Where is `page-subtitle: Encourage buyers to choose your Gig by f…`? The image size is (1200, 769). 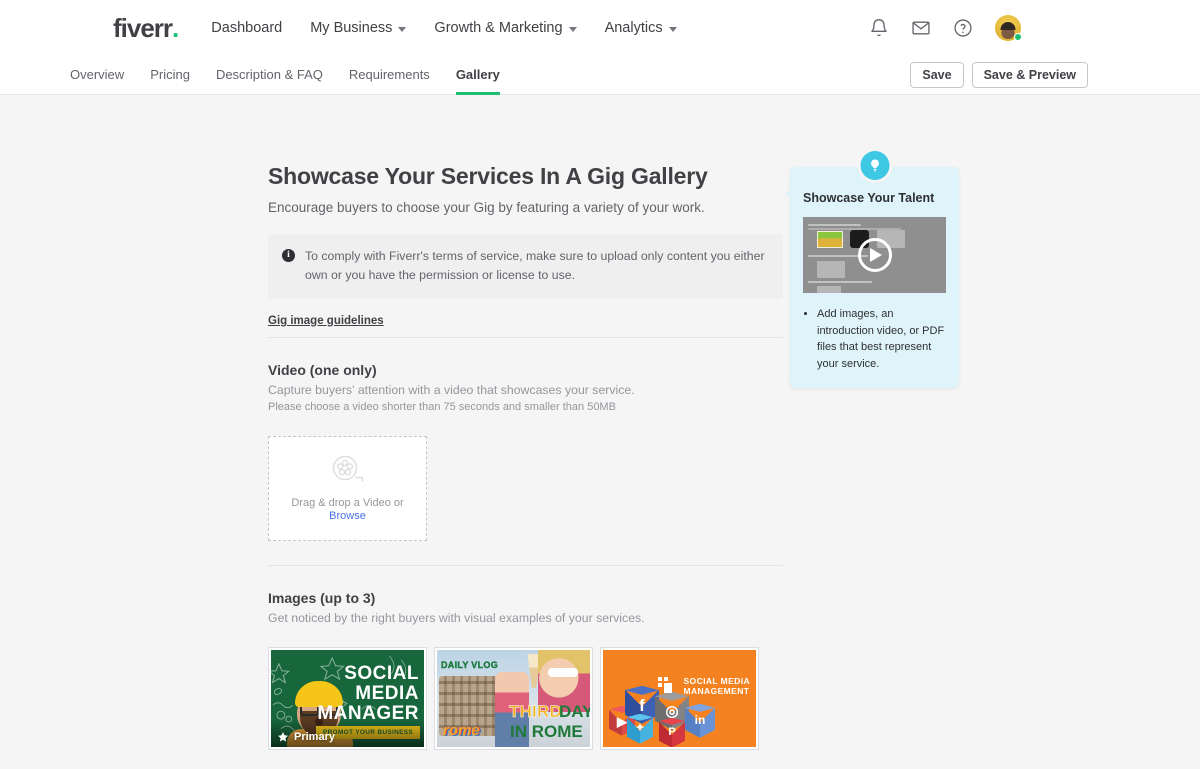
page-subtitle: Encourage buyers to choose your Gig by f… is located at coordinates (486, 207).